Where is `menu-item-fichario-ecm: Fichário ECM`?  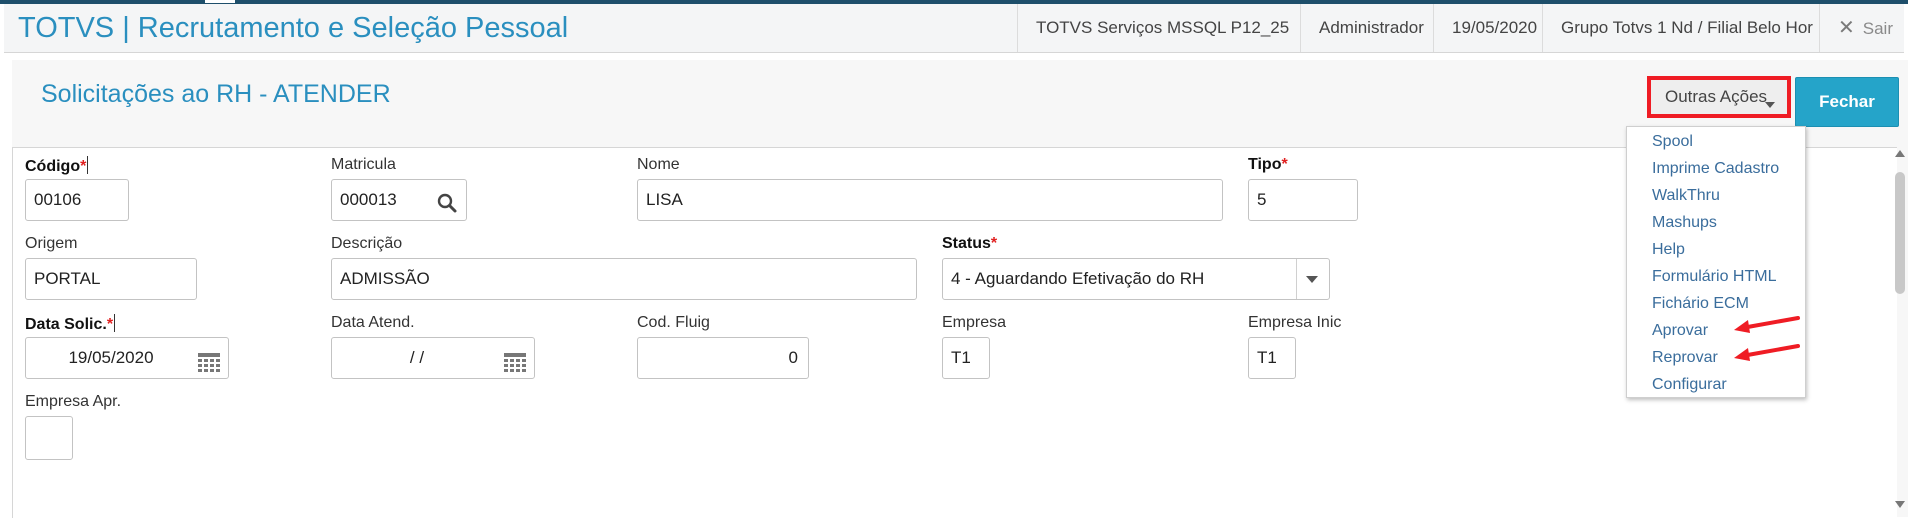 menu-item-fichario-ecm: Fichário ECM is located at coordinates (1700, 304).